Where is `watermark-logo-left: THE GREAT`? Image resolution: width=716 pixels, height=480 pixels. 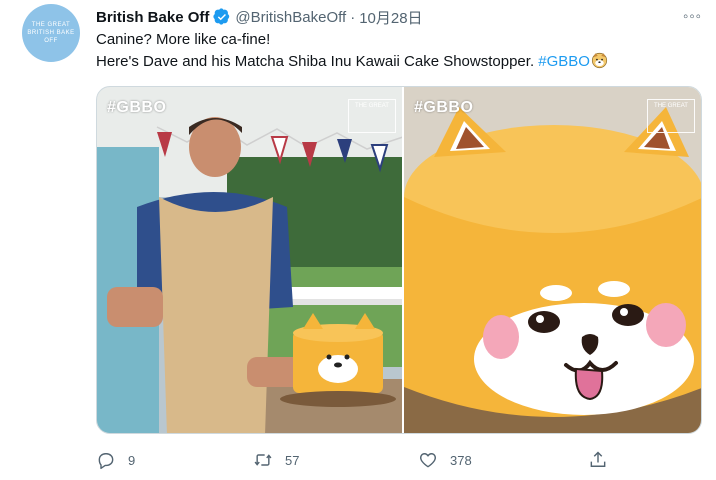 watermark-logo-left: THE GREAT is located at coordinates (371, 116).